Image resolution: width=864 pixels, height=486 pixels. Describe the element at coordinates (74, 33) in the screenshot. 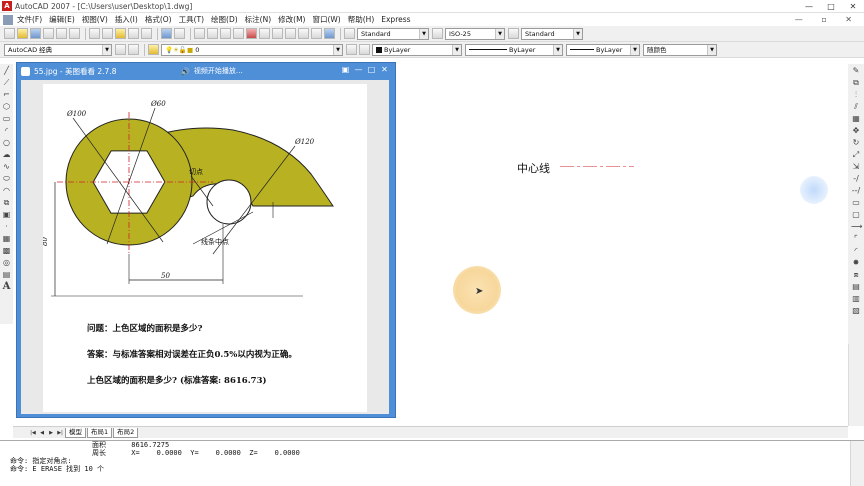

I see `publish-icon` at that location.